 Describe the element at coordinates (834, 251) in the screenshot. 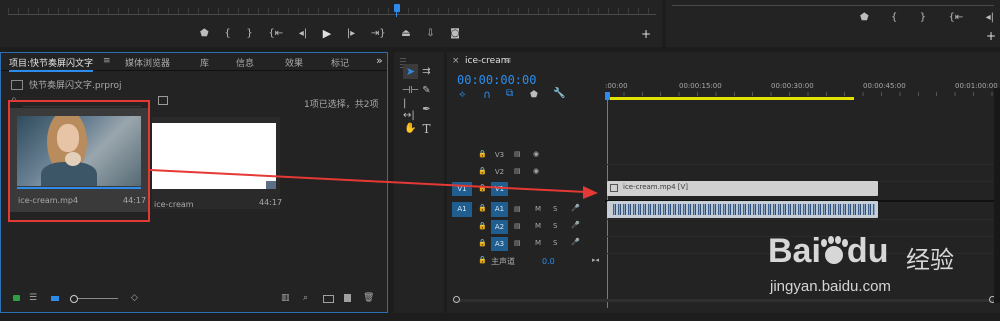

I see `paw-icon` at that location.